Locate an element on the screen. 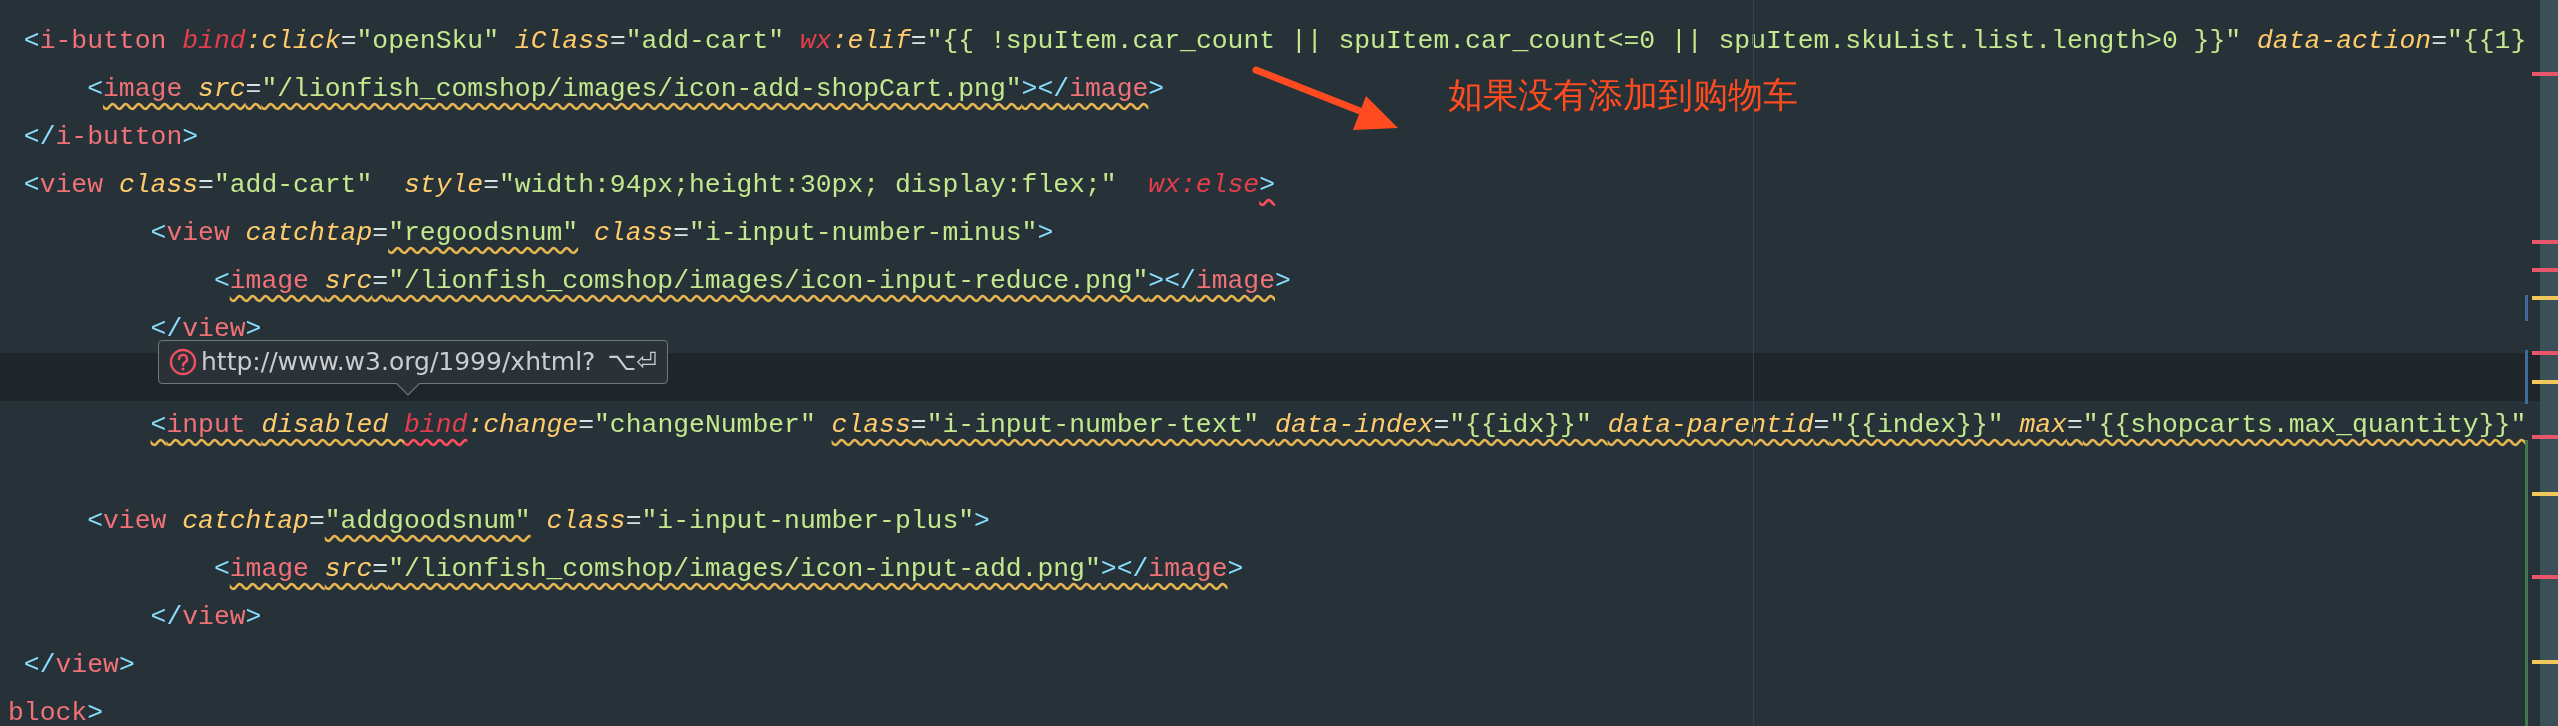 The width and height of the screenshot is (2558, 726). code-line: <i-button bind:click="openSku" iClass="add-cart" wx:elif="{{ !spuItem.car_count || spuItem.car_count<=0 || spuItem.skuList.list.length>0 }}" data-action="{{1} is located at coordinates (1275, 41).